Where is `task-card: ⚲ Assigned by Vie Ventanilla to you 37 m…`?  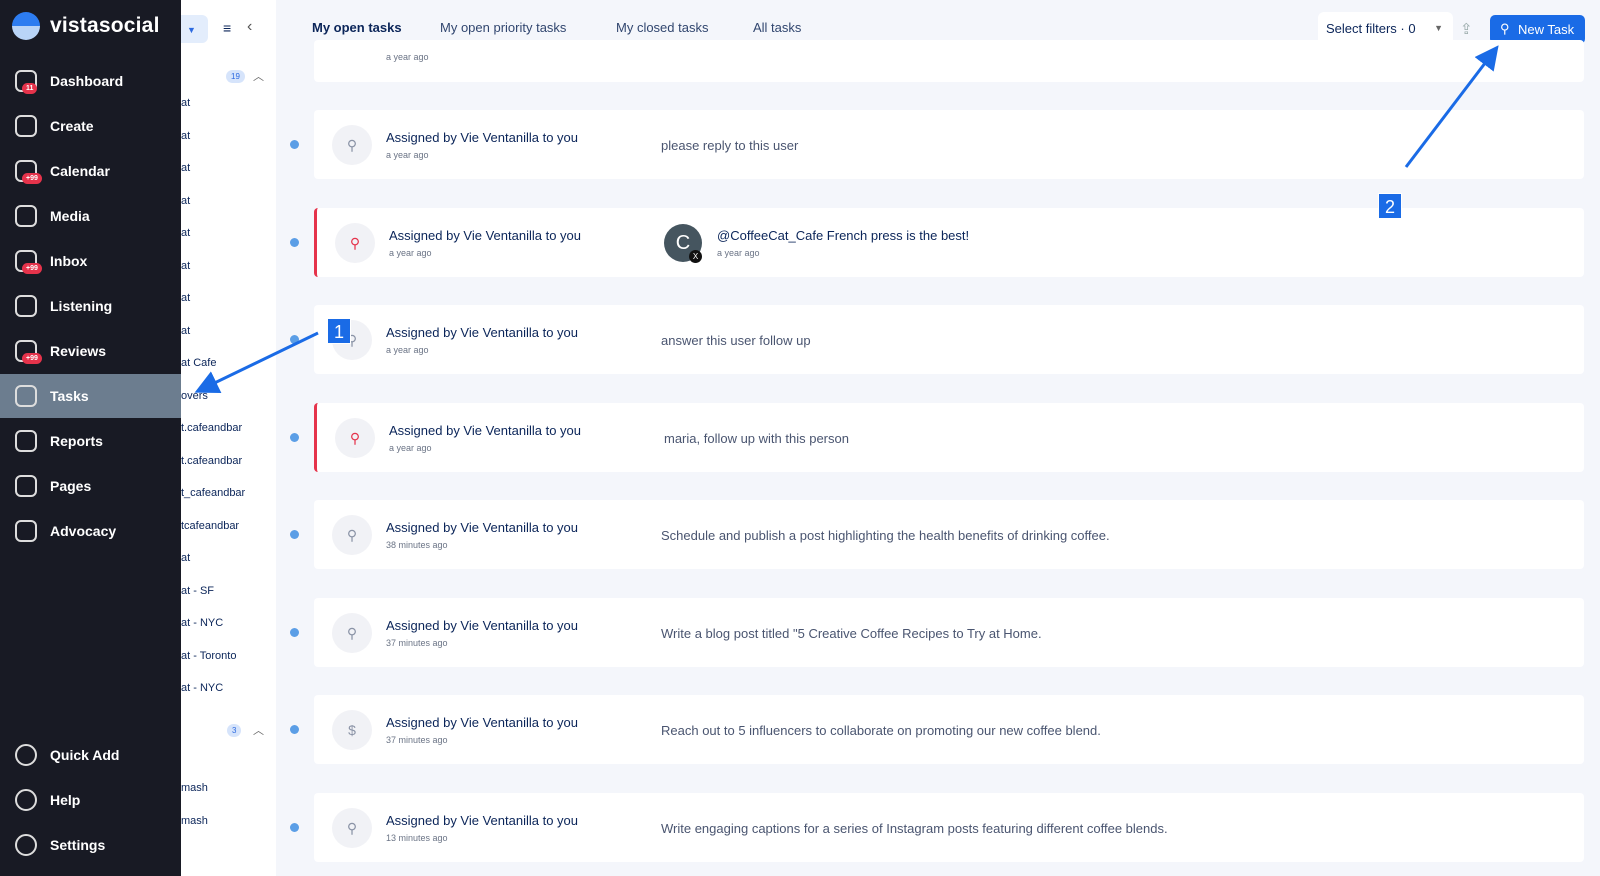
task-card: ⚲ Assigned by Vie Ventanilla to you 37 m… is located at coordinates (949, 632).